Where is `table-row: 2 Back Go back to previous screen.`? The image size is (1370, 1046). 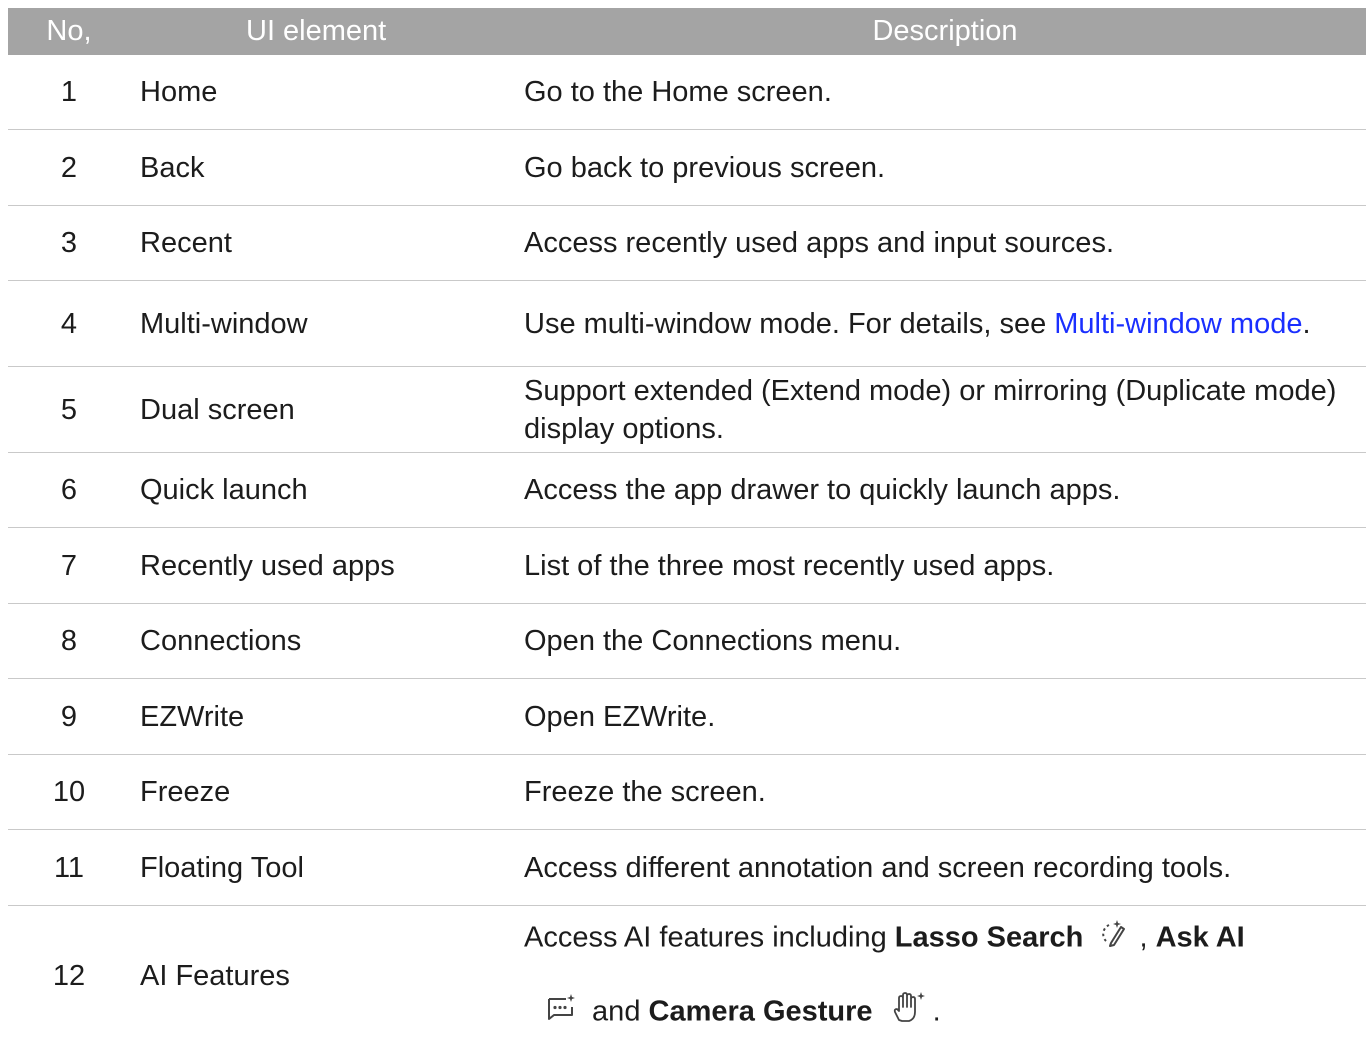 table-row: 2 Back Go back to previous screen. is located at coordinates (687, 168).